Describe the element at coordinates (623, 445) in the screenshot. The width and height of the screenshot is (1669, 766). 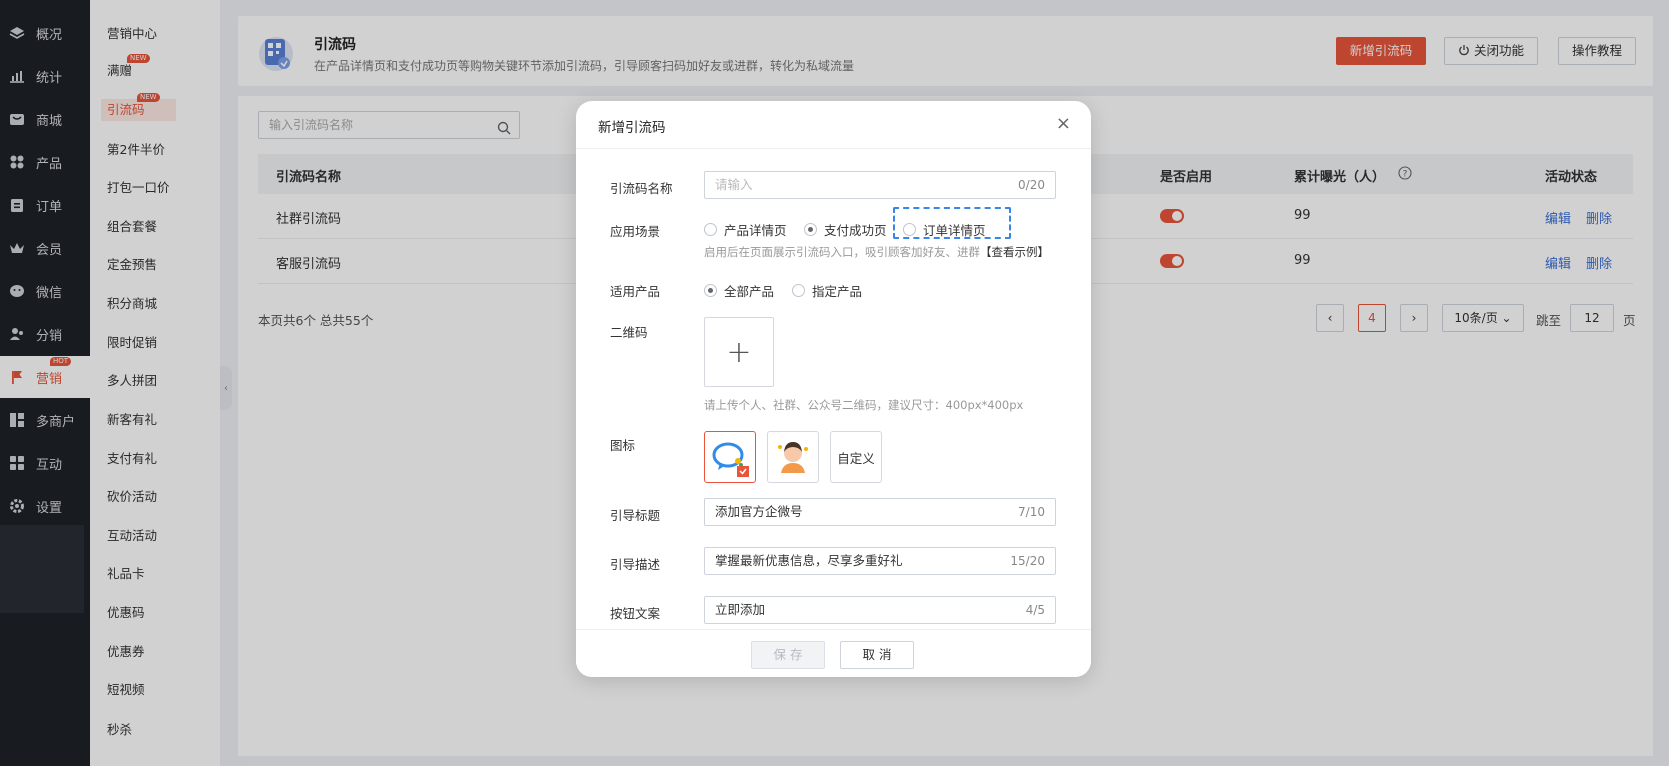
I see `icon-label: 图标` at that location.